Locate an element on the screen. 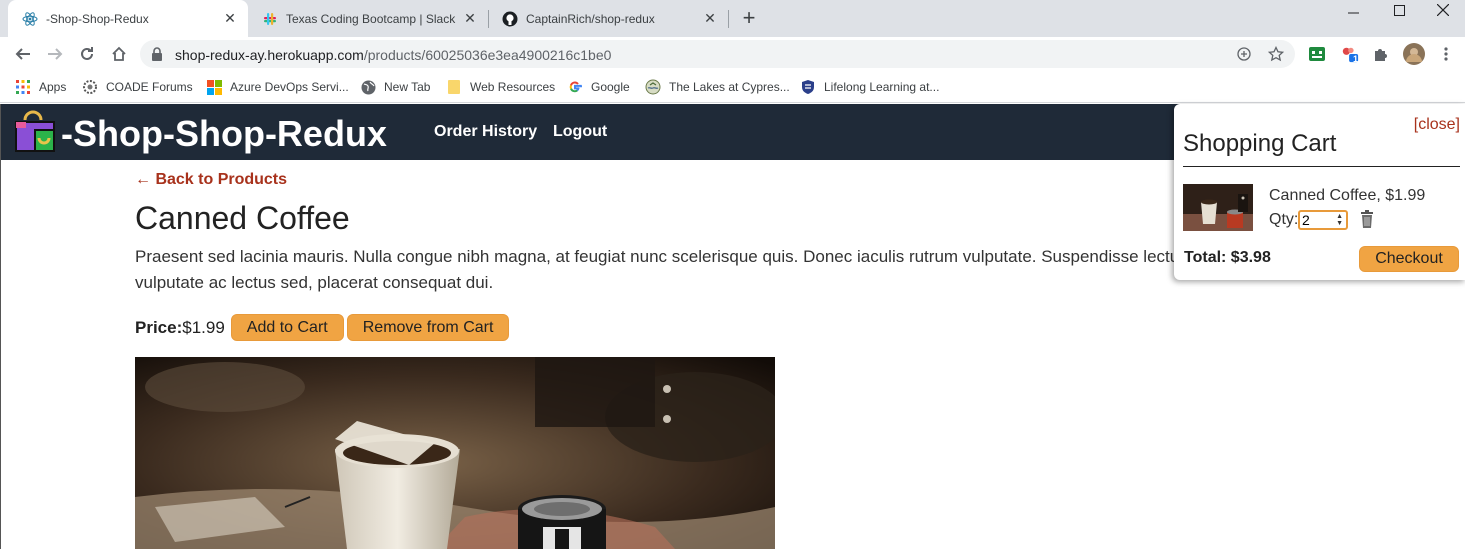 The height and width of the screenshot is (549, 1465). bookmark-label: New Tab is located at coordinates (407, 87).